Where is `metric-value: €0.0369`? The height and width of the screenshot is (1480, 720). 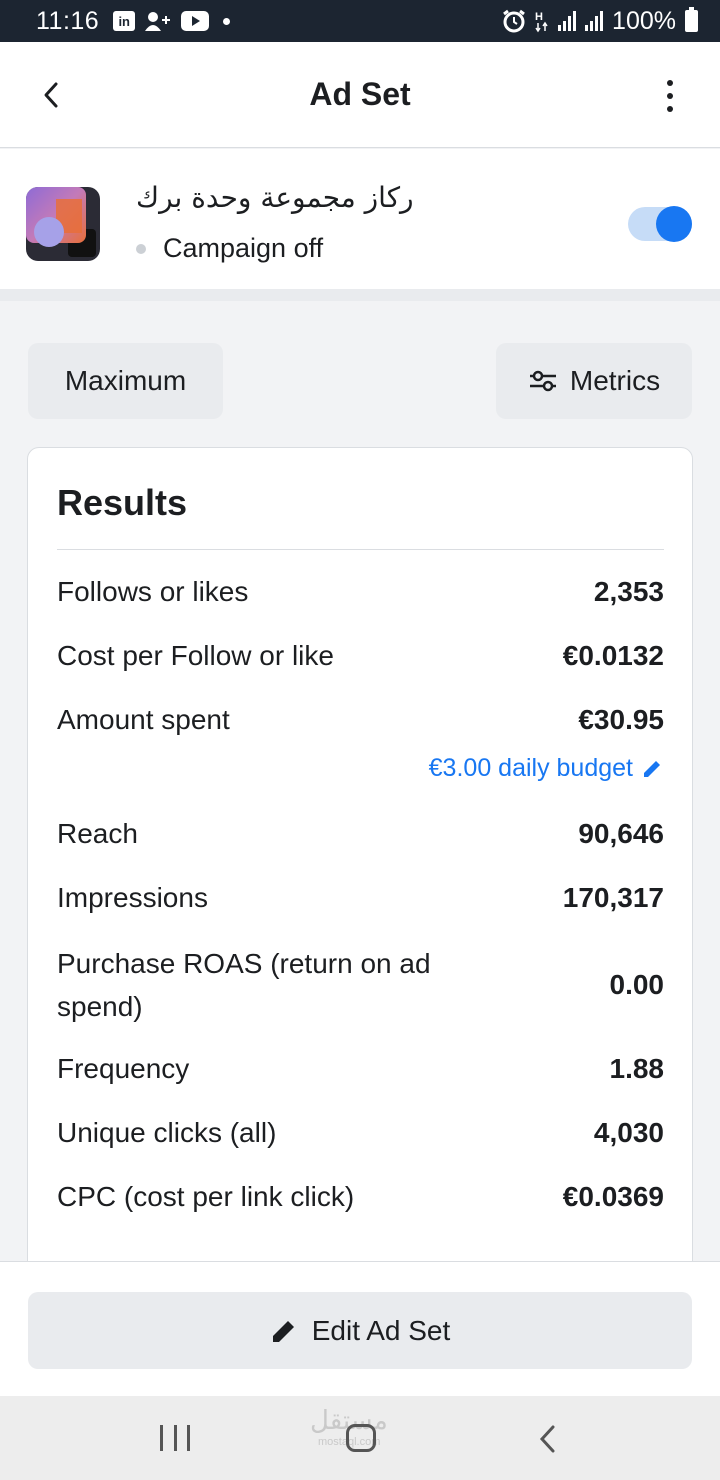 metric-value: €0.0369 is located at coordinates (613, 1196).